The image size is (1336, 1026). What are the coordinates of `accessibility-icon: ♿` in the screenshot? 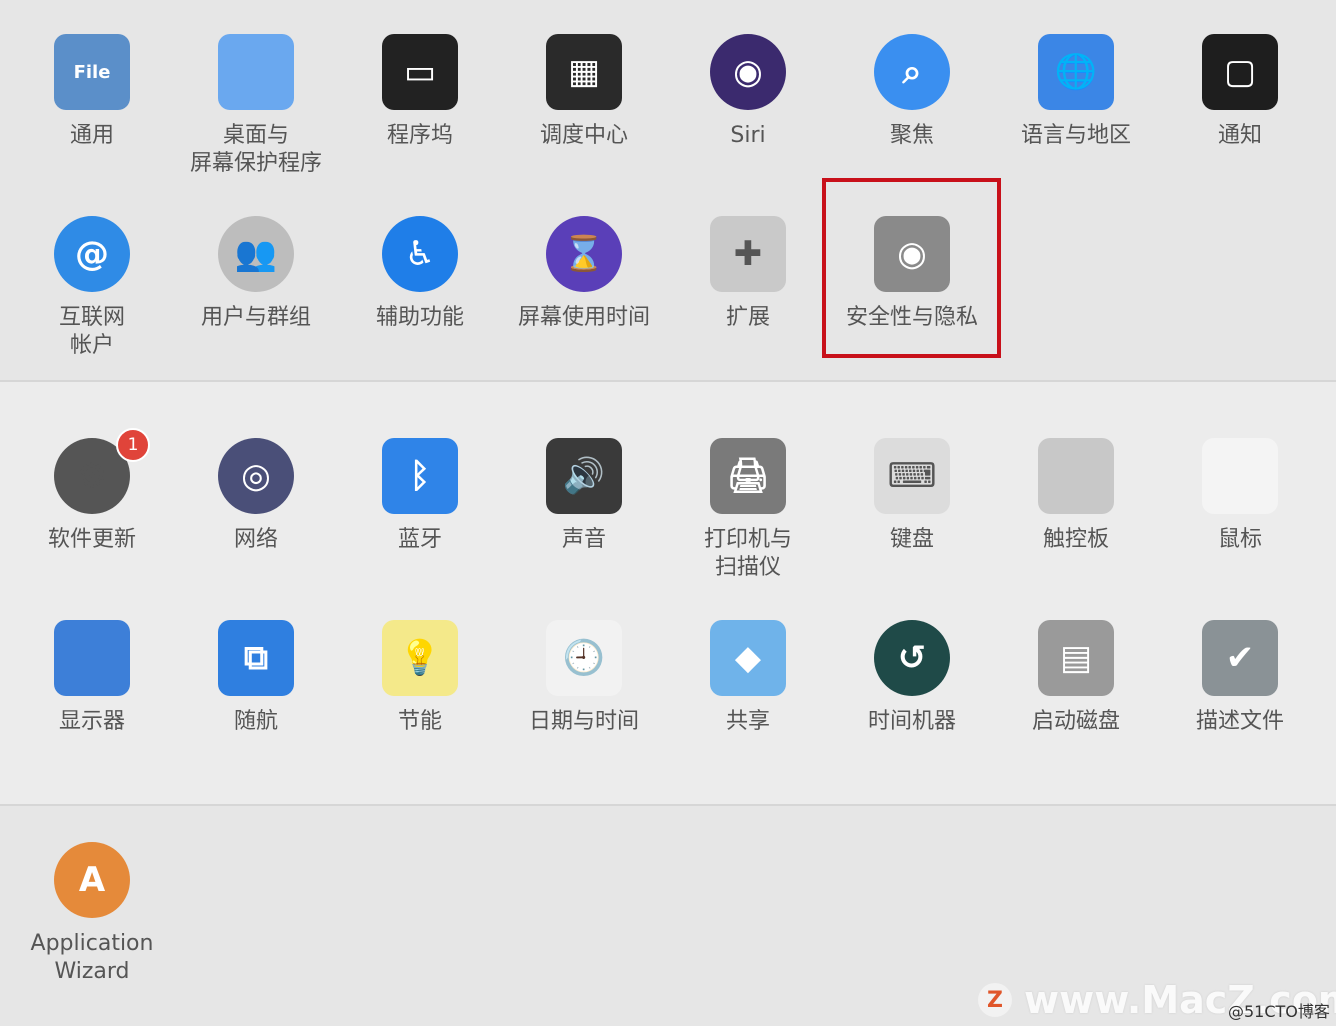 It's located at (420, 254).